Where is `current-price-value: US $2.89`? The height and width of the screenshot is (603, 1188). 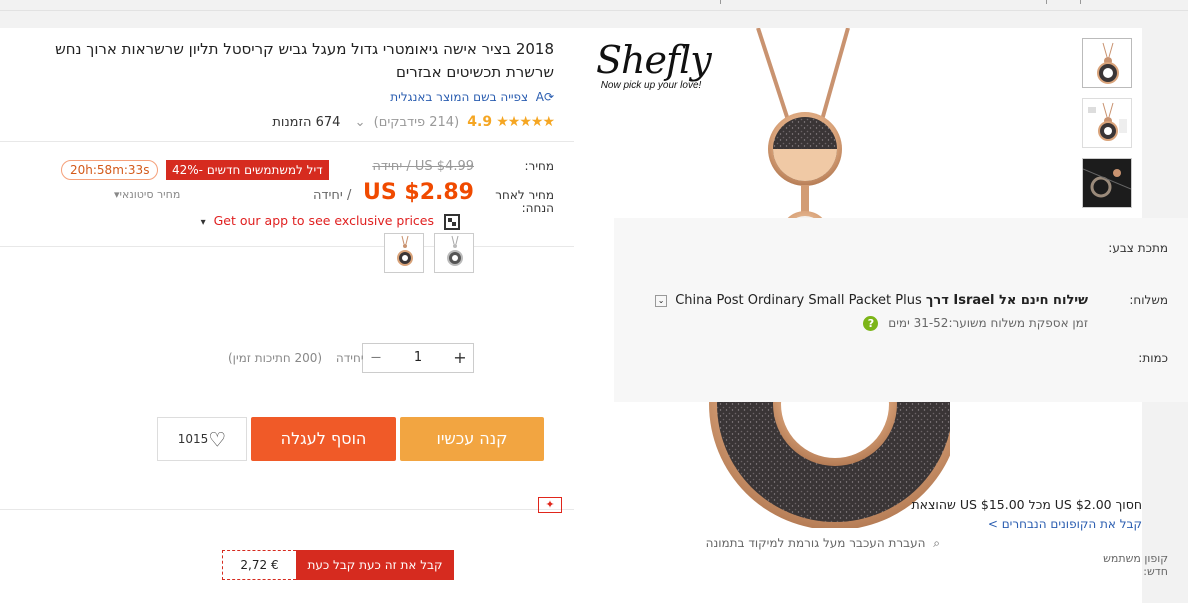 current-price-value: US $2.89 is located at coordinates (418, 192).